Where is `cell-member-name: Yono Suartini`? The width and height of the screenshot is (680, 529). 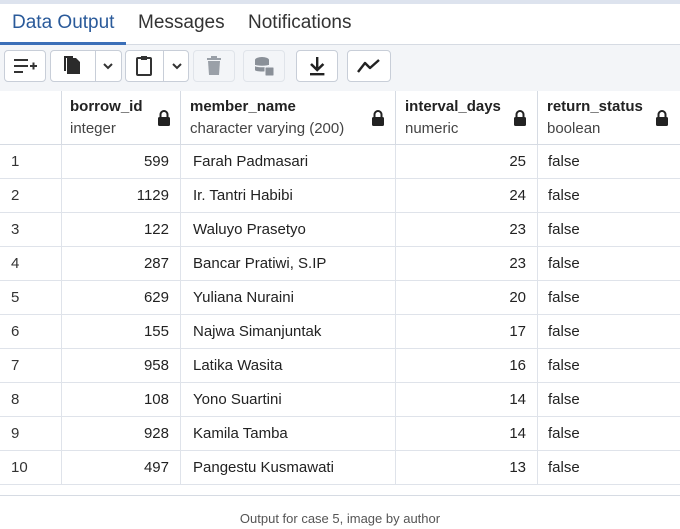
cell-member-name: Yono Suartini is located at coordinates (288, 400).